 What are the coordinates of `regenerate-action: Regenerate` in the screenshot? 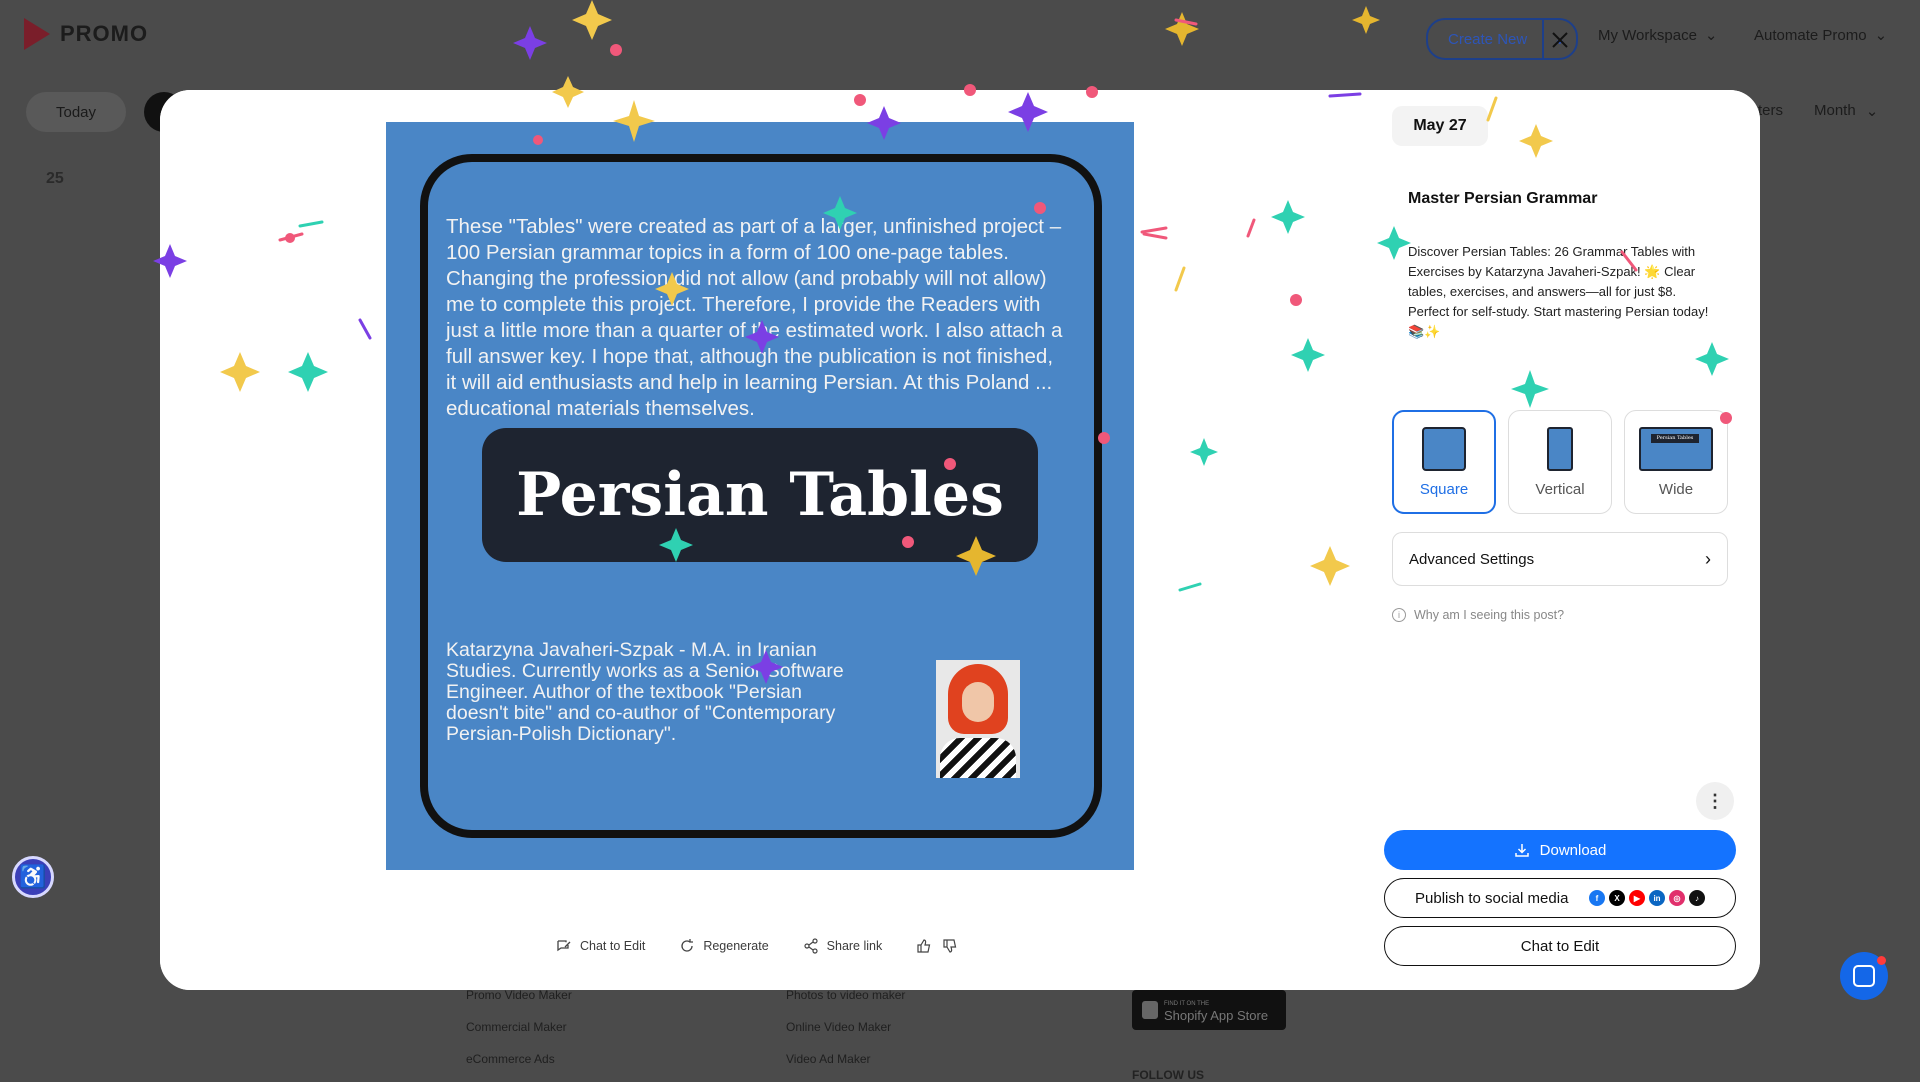 It's located at (724, 946).